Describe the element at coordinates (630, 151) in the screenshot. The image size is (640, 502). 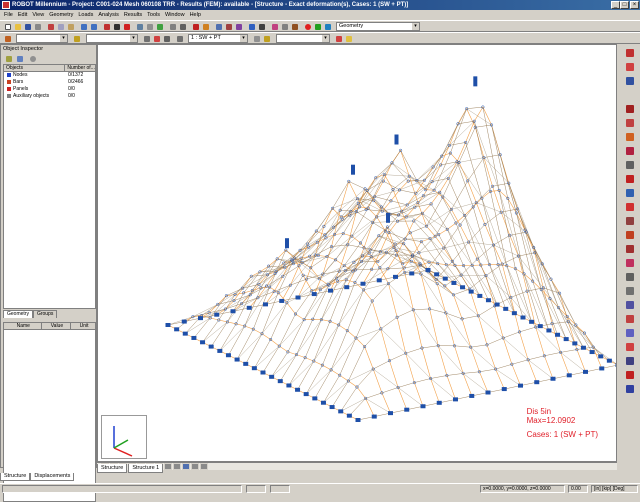
I see `releases-tool-icon` at that location.